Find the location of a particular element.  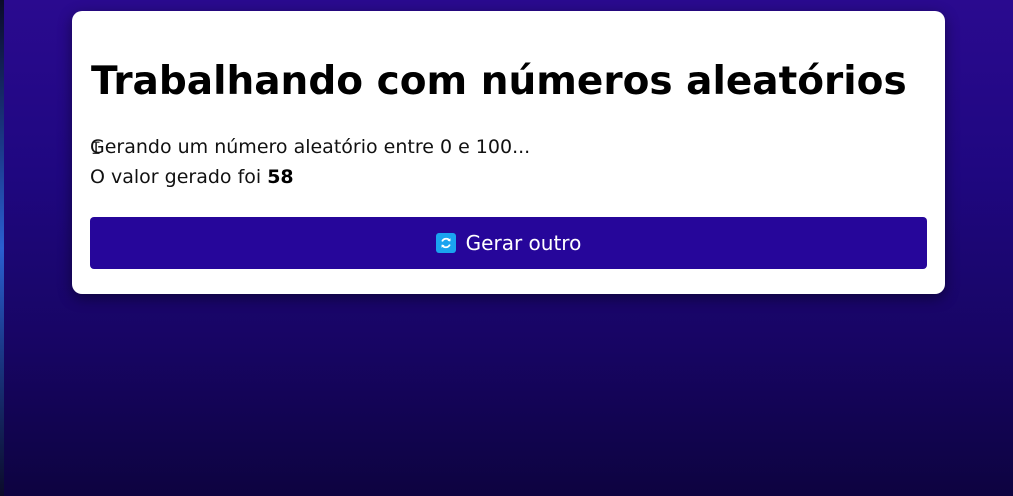

desktop-edge is located at coordinates (2, 248).